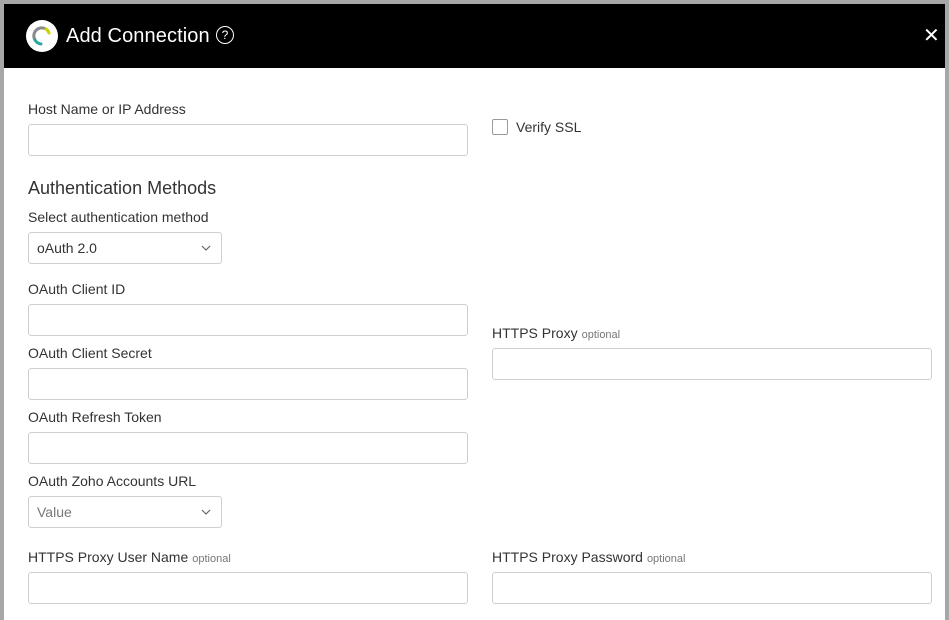 This screenshot has height=620, width=949. What do you see at coordinates (67, 248) in the screenshot?
I see `auth-method-value: oAuth 2.0` at bounding box center [67, 248].